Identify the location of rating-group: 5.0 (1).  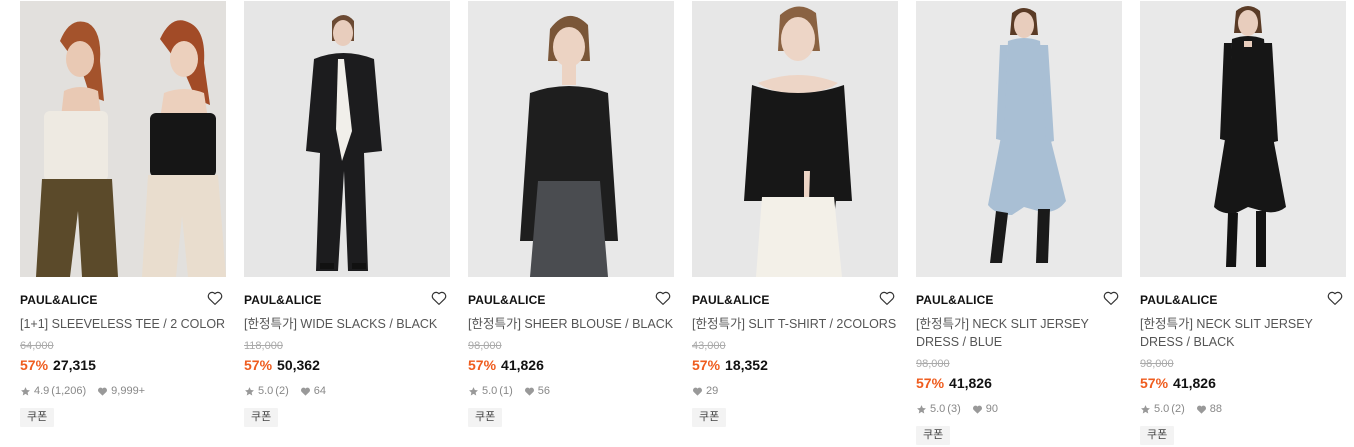
(490, 391).